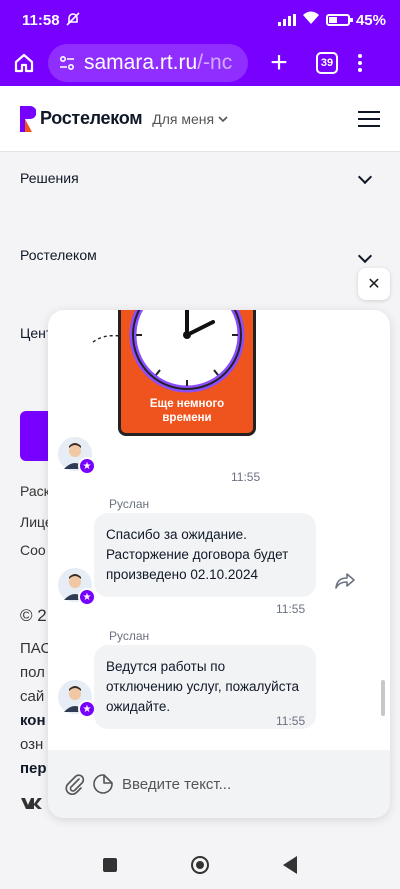 This screenshot has height=889, width=400. Describe the element at coordinates (200, 177) in the screenshot. I see `footer-section-solutions: Решения` at that location.